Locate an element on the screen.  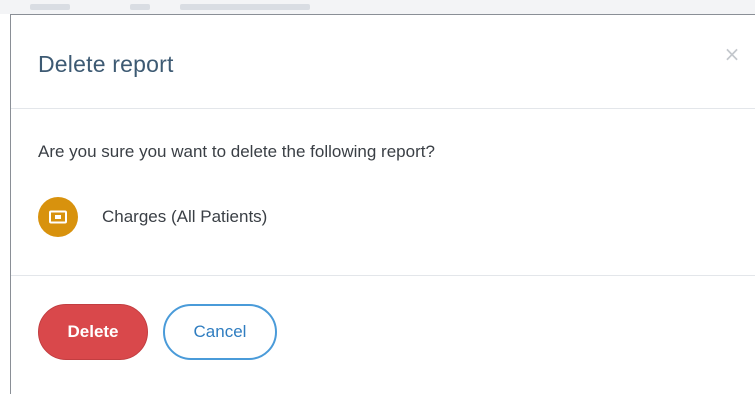
cancel-button: Cancel is located at coordinates (220, 332).